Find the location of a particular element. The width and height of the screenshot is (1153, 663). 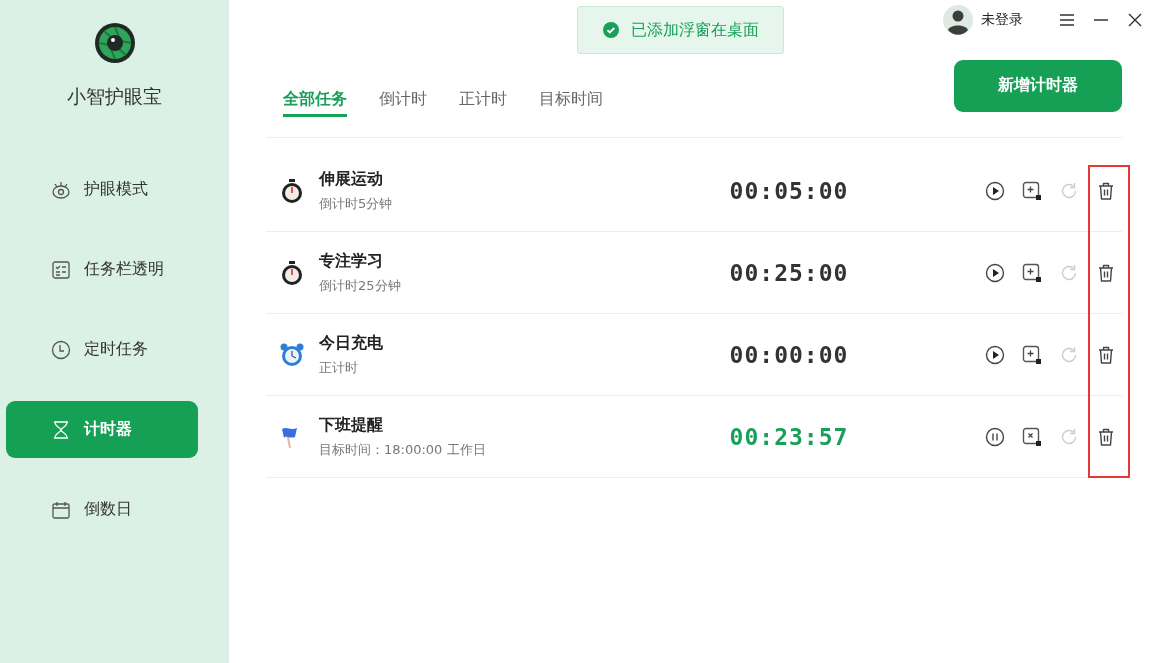

timer-display: 00:25:00 is located at coordinates (789, 272).